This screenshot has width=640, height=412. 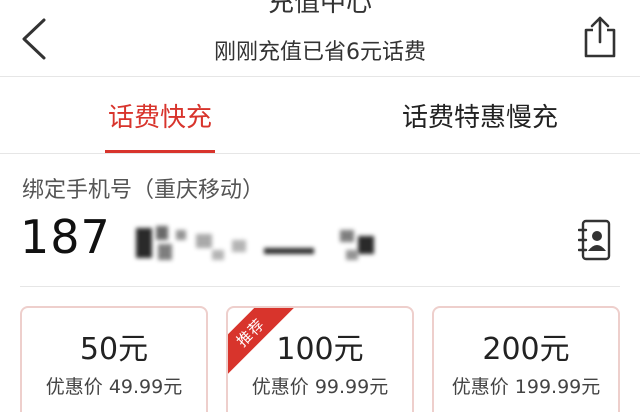 I want to click on phone-label: 绑定手机号（重庆移动）, so click(x=143, y=190).